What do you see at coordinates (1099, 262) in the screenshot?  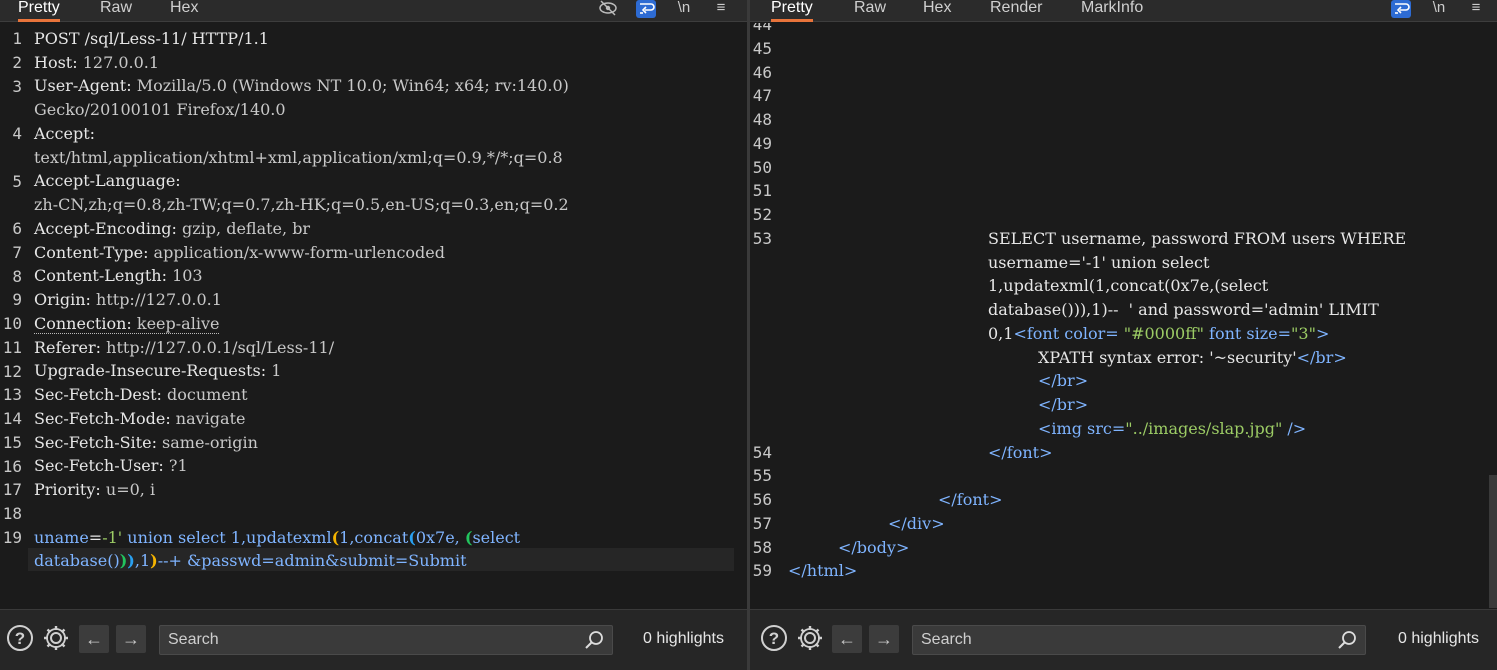 I see `response-sql-line: username='-1' union select` at bounding box center [1099, 262].